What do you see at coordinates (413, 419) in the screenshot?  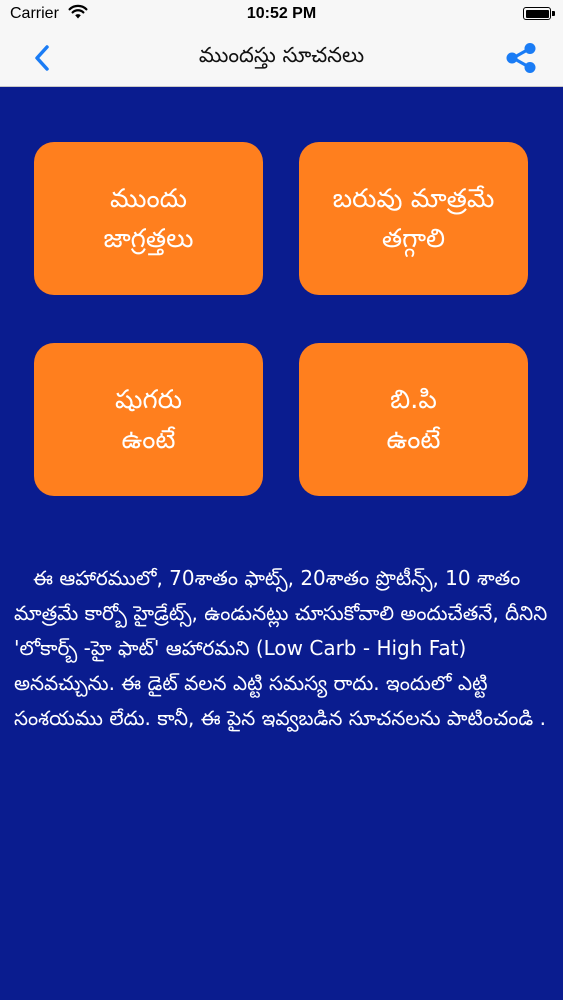 I see `tile-bp-button: బి.పి ఉంటే` at bounding box center [413, 419].